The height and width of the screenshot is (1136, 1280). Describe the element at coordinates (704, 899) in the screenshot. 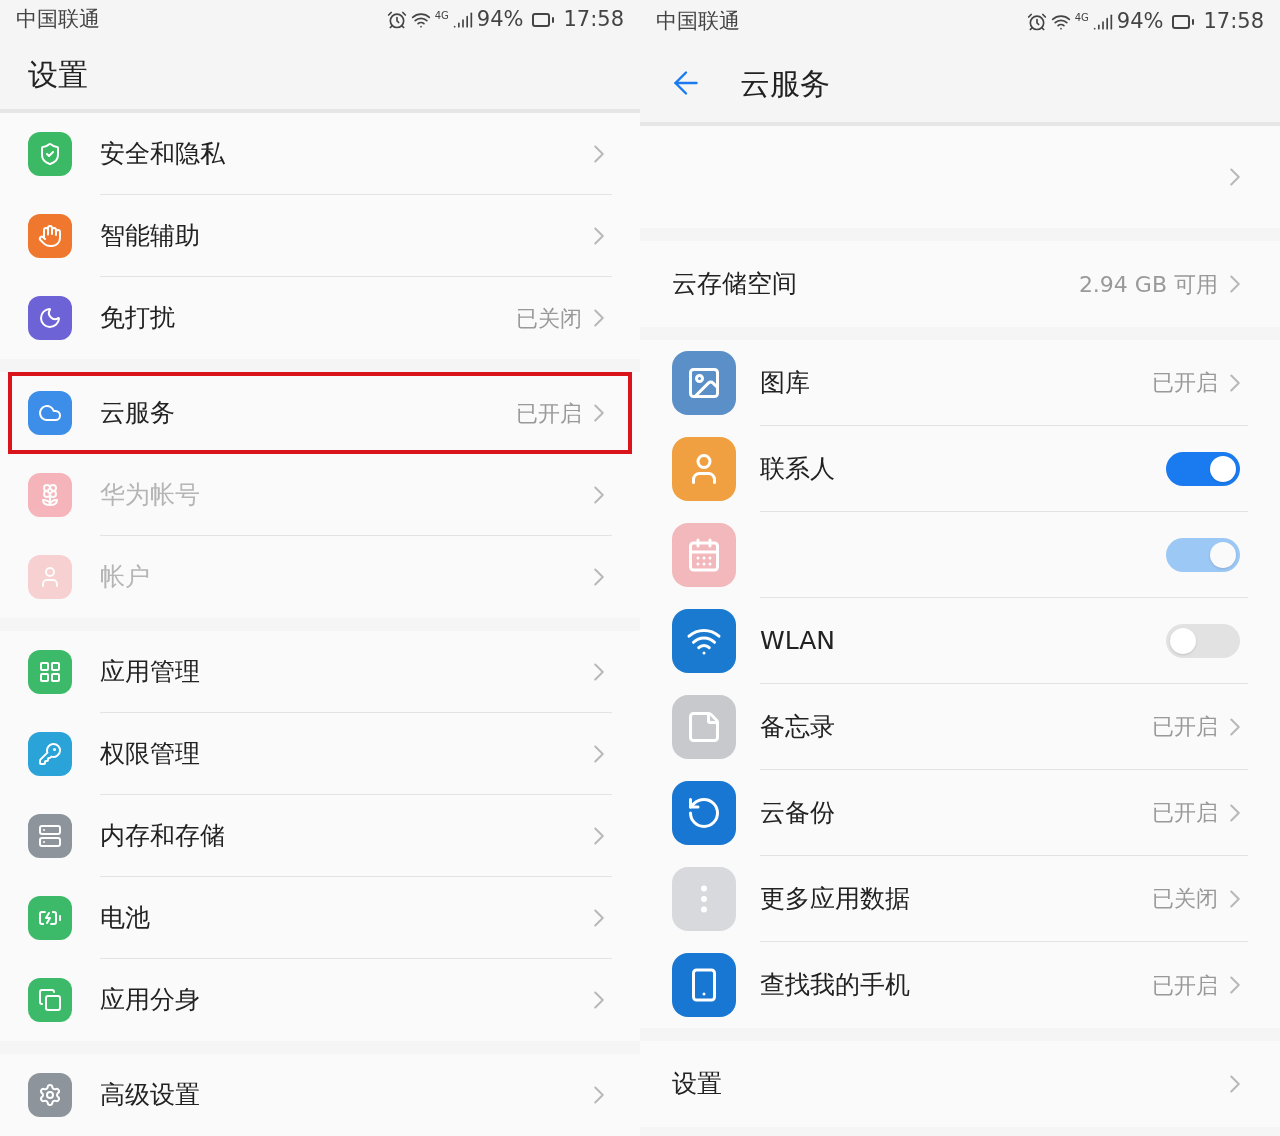

I see `more-icon` at that location.